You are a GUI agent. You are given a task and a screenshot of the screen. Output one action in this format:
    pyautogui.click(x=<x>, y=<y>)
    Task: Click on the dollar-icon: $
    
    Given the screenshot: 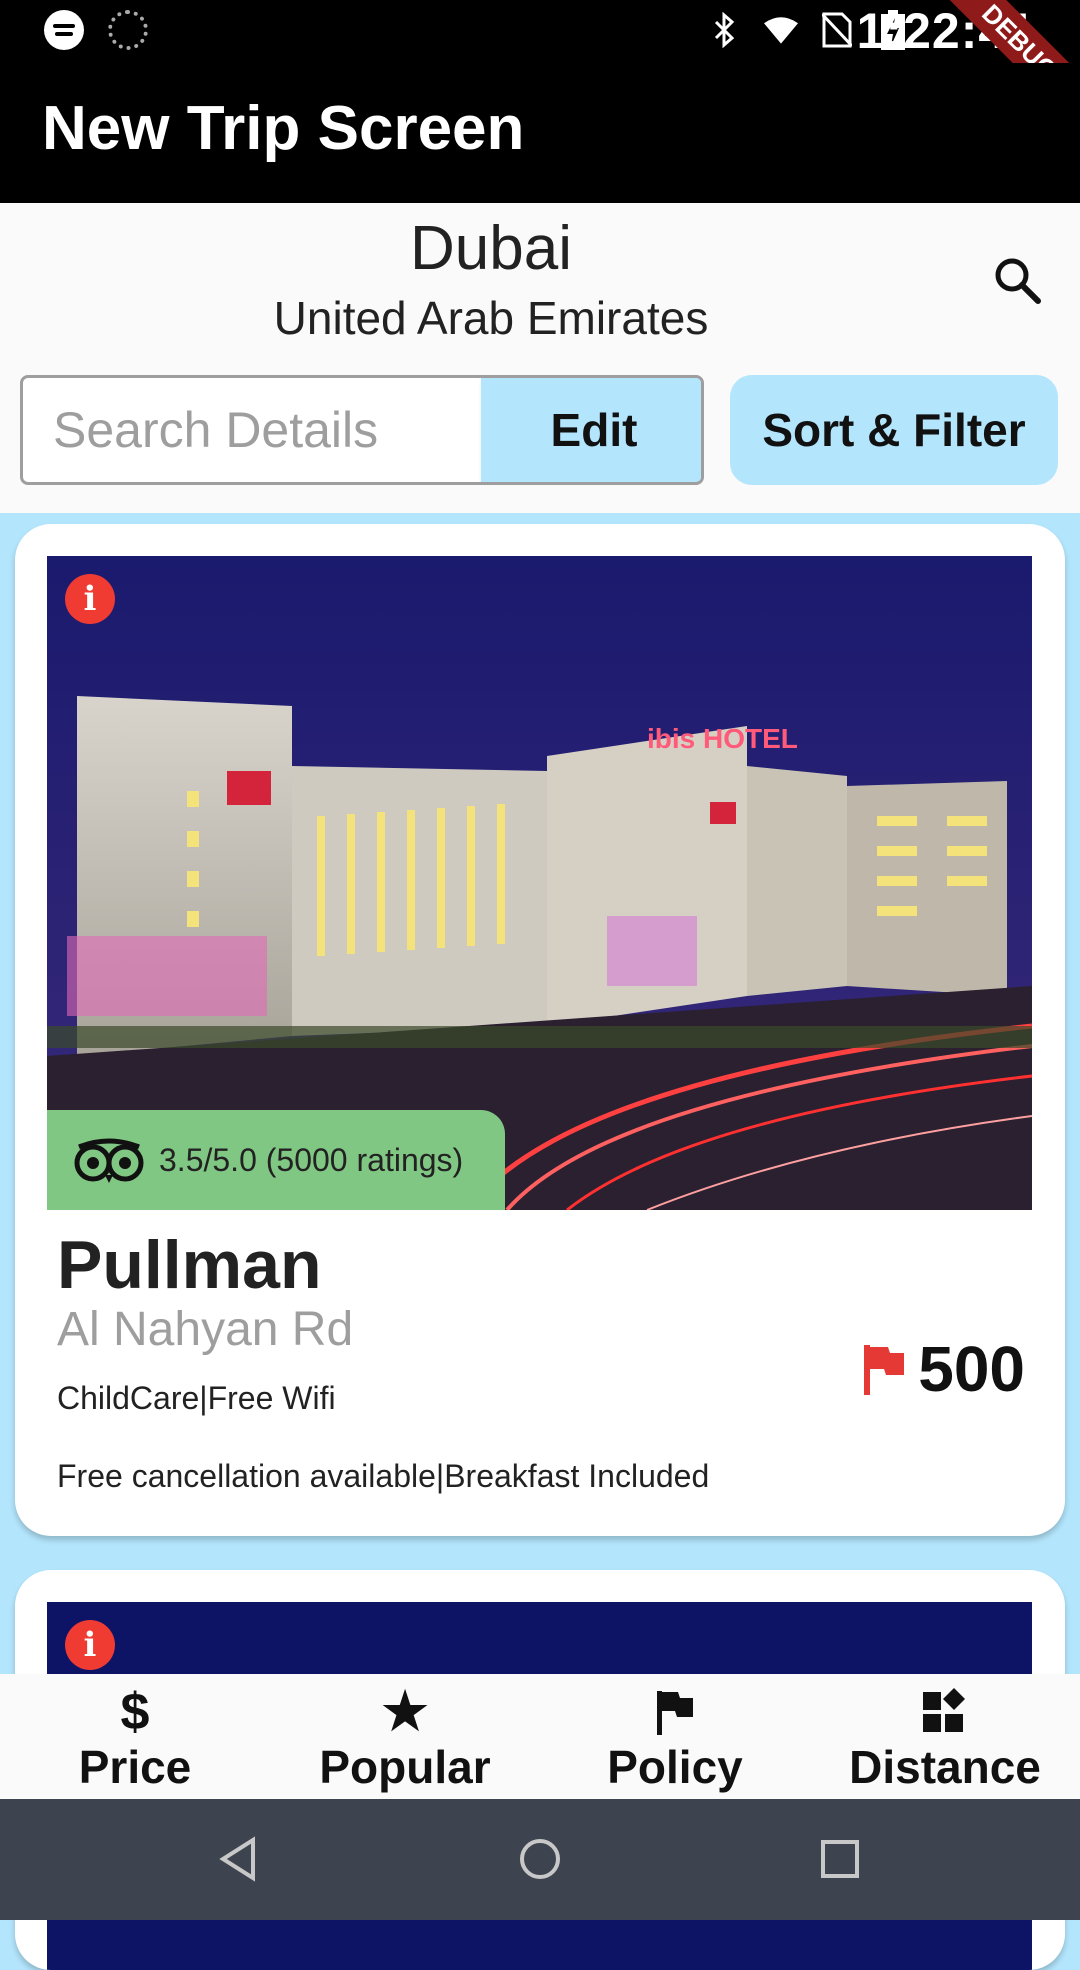 What is the action you would take?
    pyautogui.click(x=135, y=1712)
    